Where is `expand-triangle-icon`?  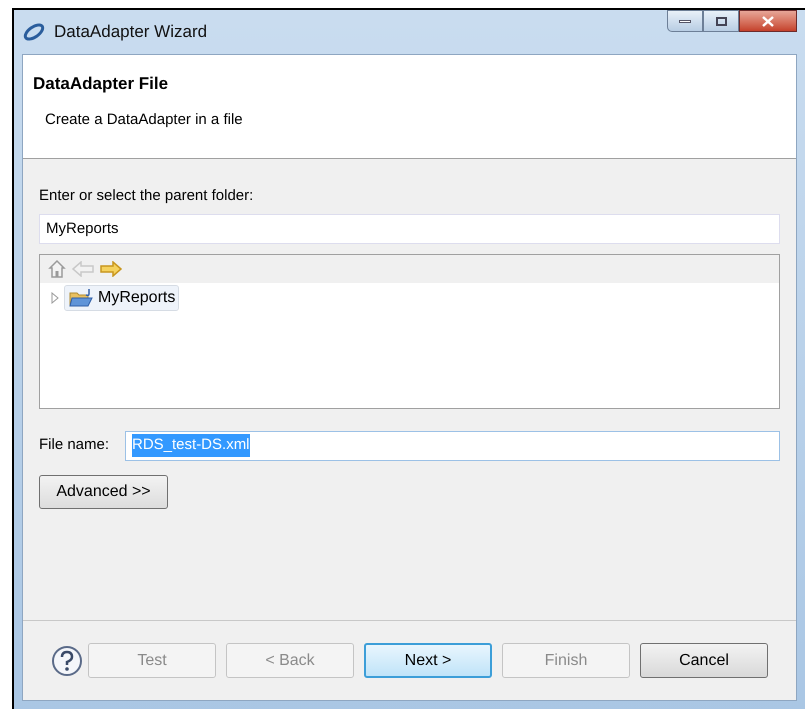
expand-triangle-icon is located at coordinates (55, 298).